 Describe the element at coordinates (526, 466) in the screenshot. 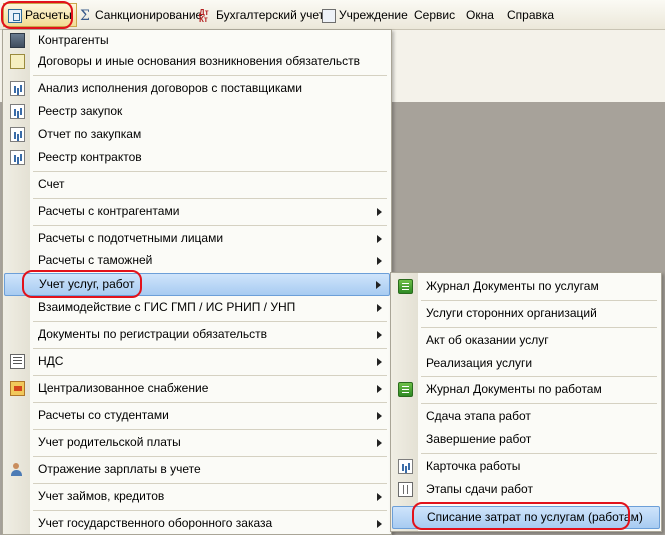

I see `submenu-item-kartochka: Карточка работы` at that location.